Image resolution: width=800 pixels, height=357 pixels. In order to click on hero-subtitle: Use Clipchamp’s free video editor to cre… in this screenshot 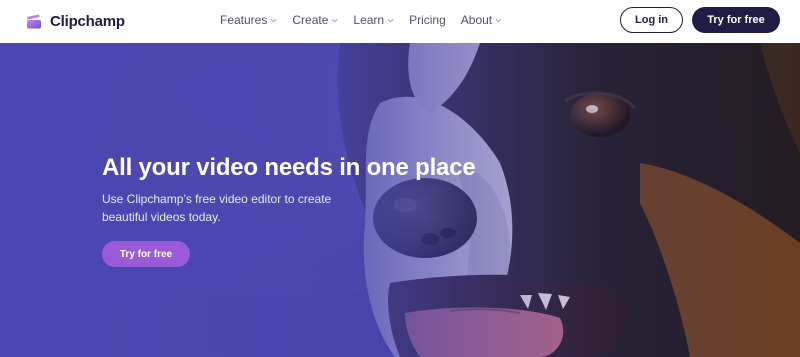, I will do `click(217, 208)`.